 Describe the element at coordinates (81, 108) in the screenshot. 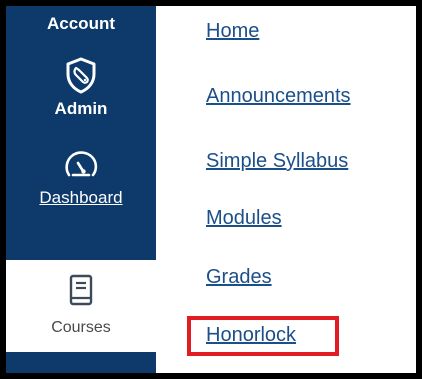

I see `admin-label: Admin` at that location.